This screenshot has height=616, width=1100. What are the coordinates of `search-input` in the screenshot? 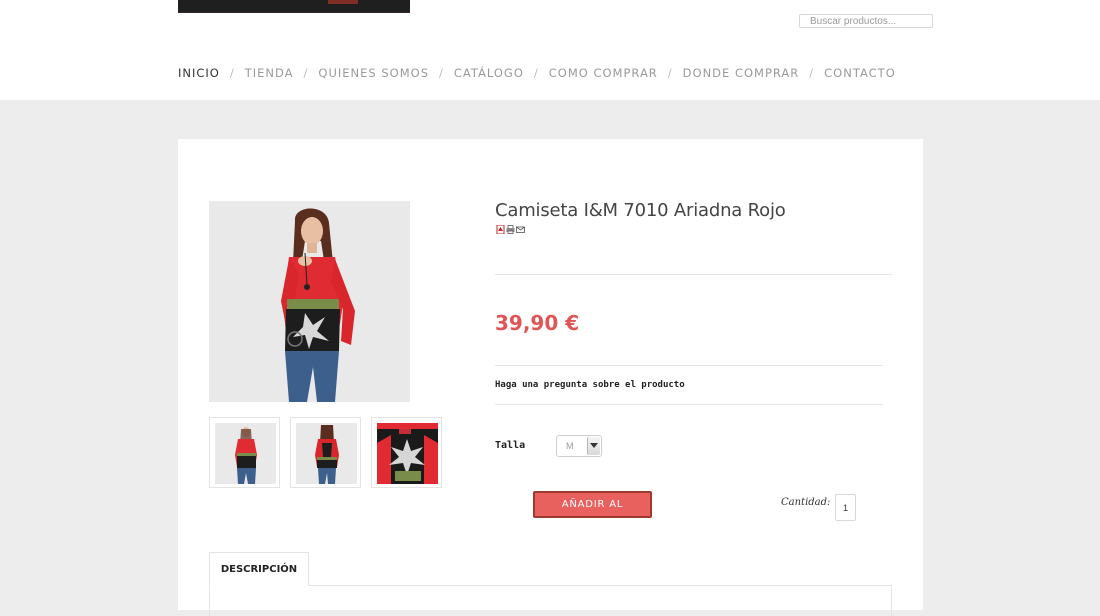 It's located at (866, 21).